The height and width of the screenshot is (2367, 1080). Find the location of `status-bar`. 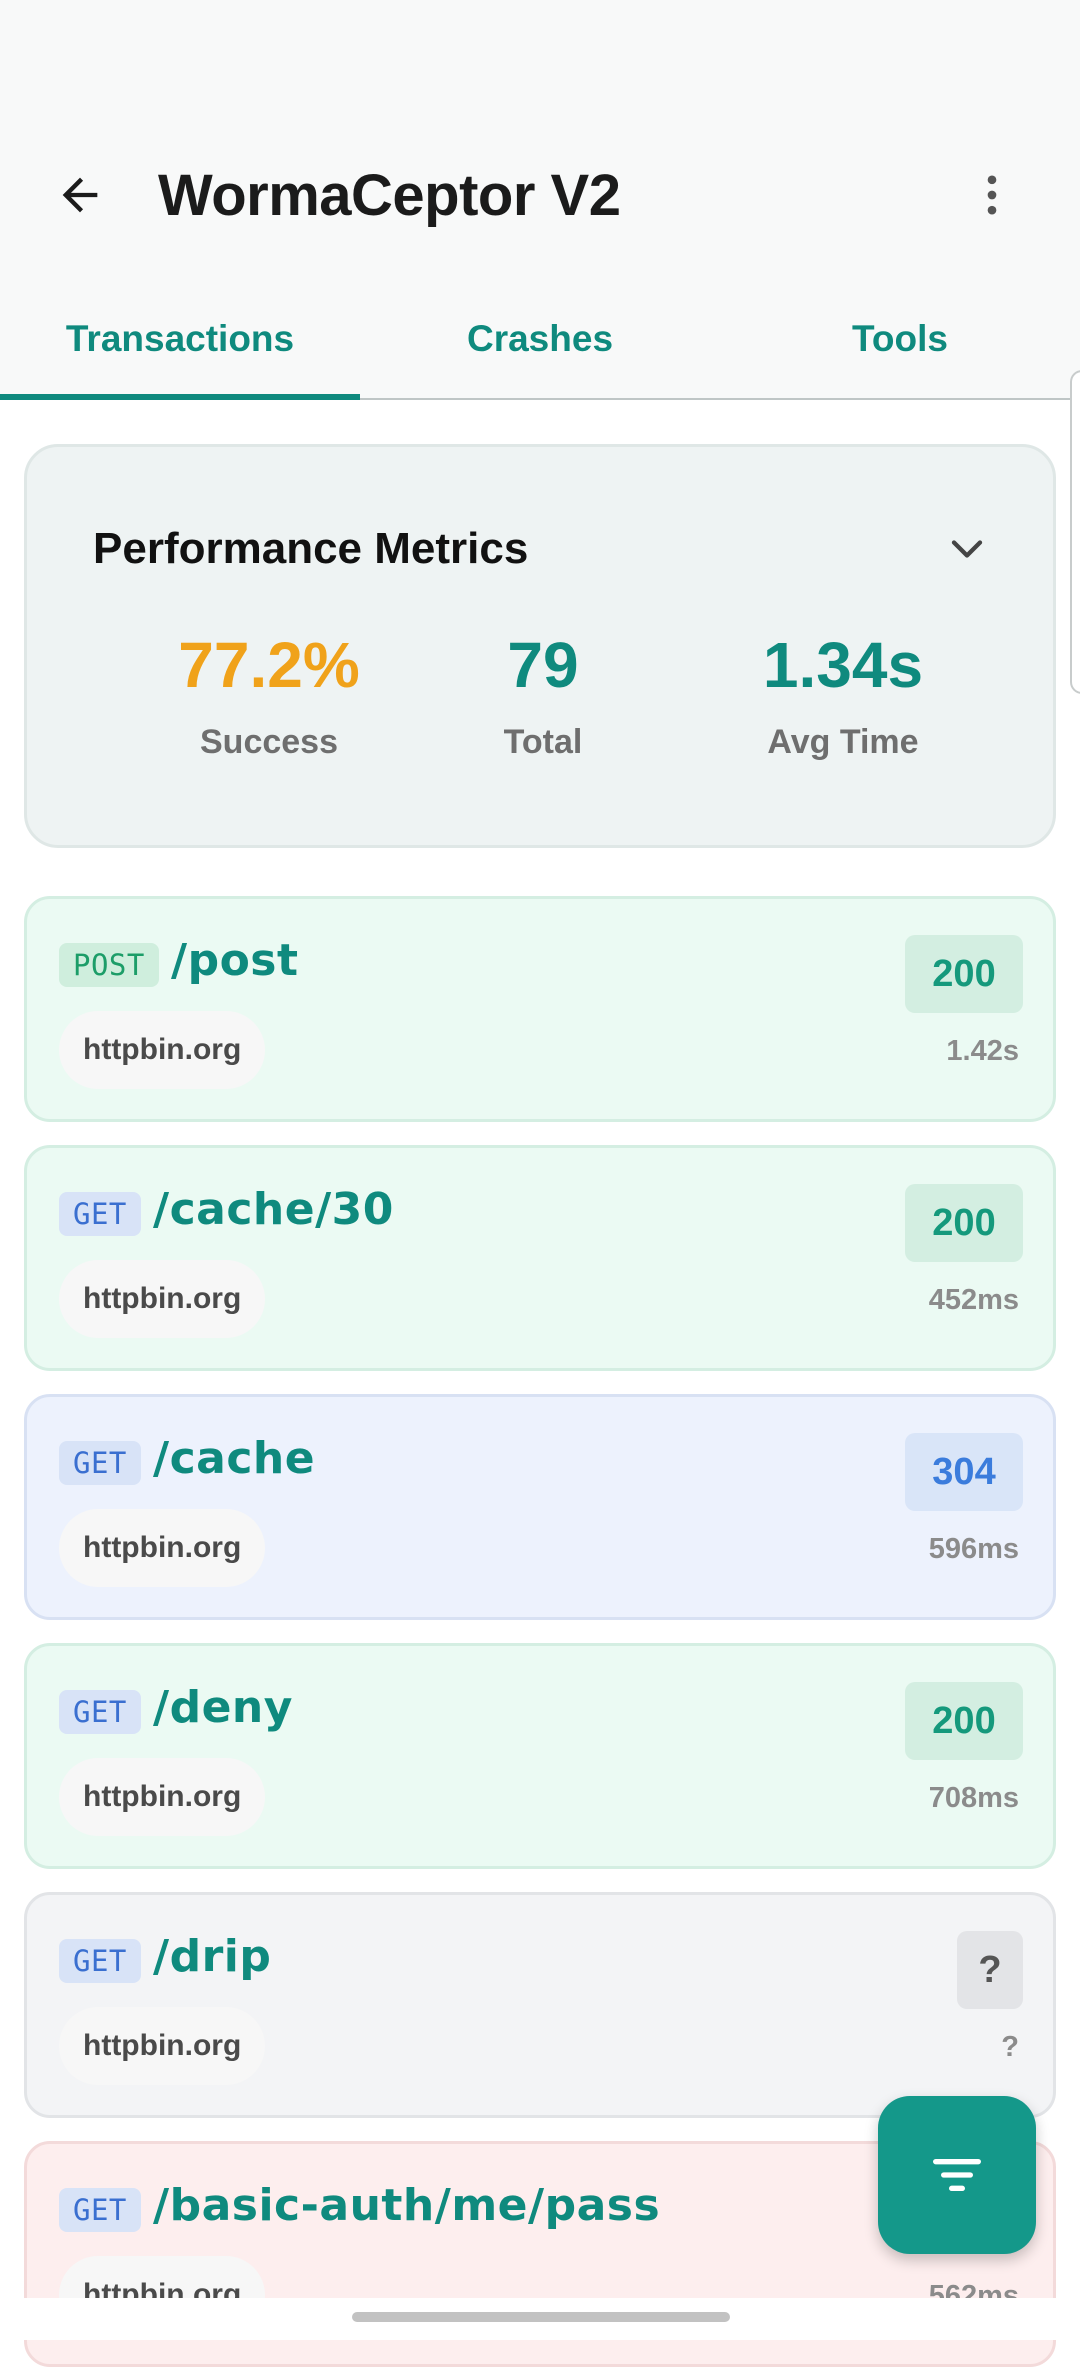

status-bar is located at coordinates (540, 55).